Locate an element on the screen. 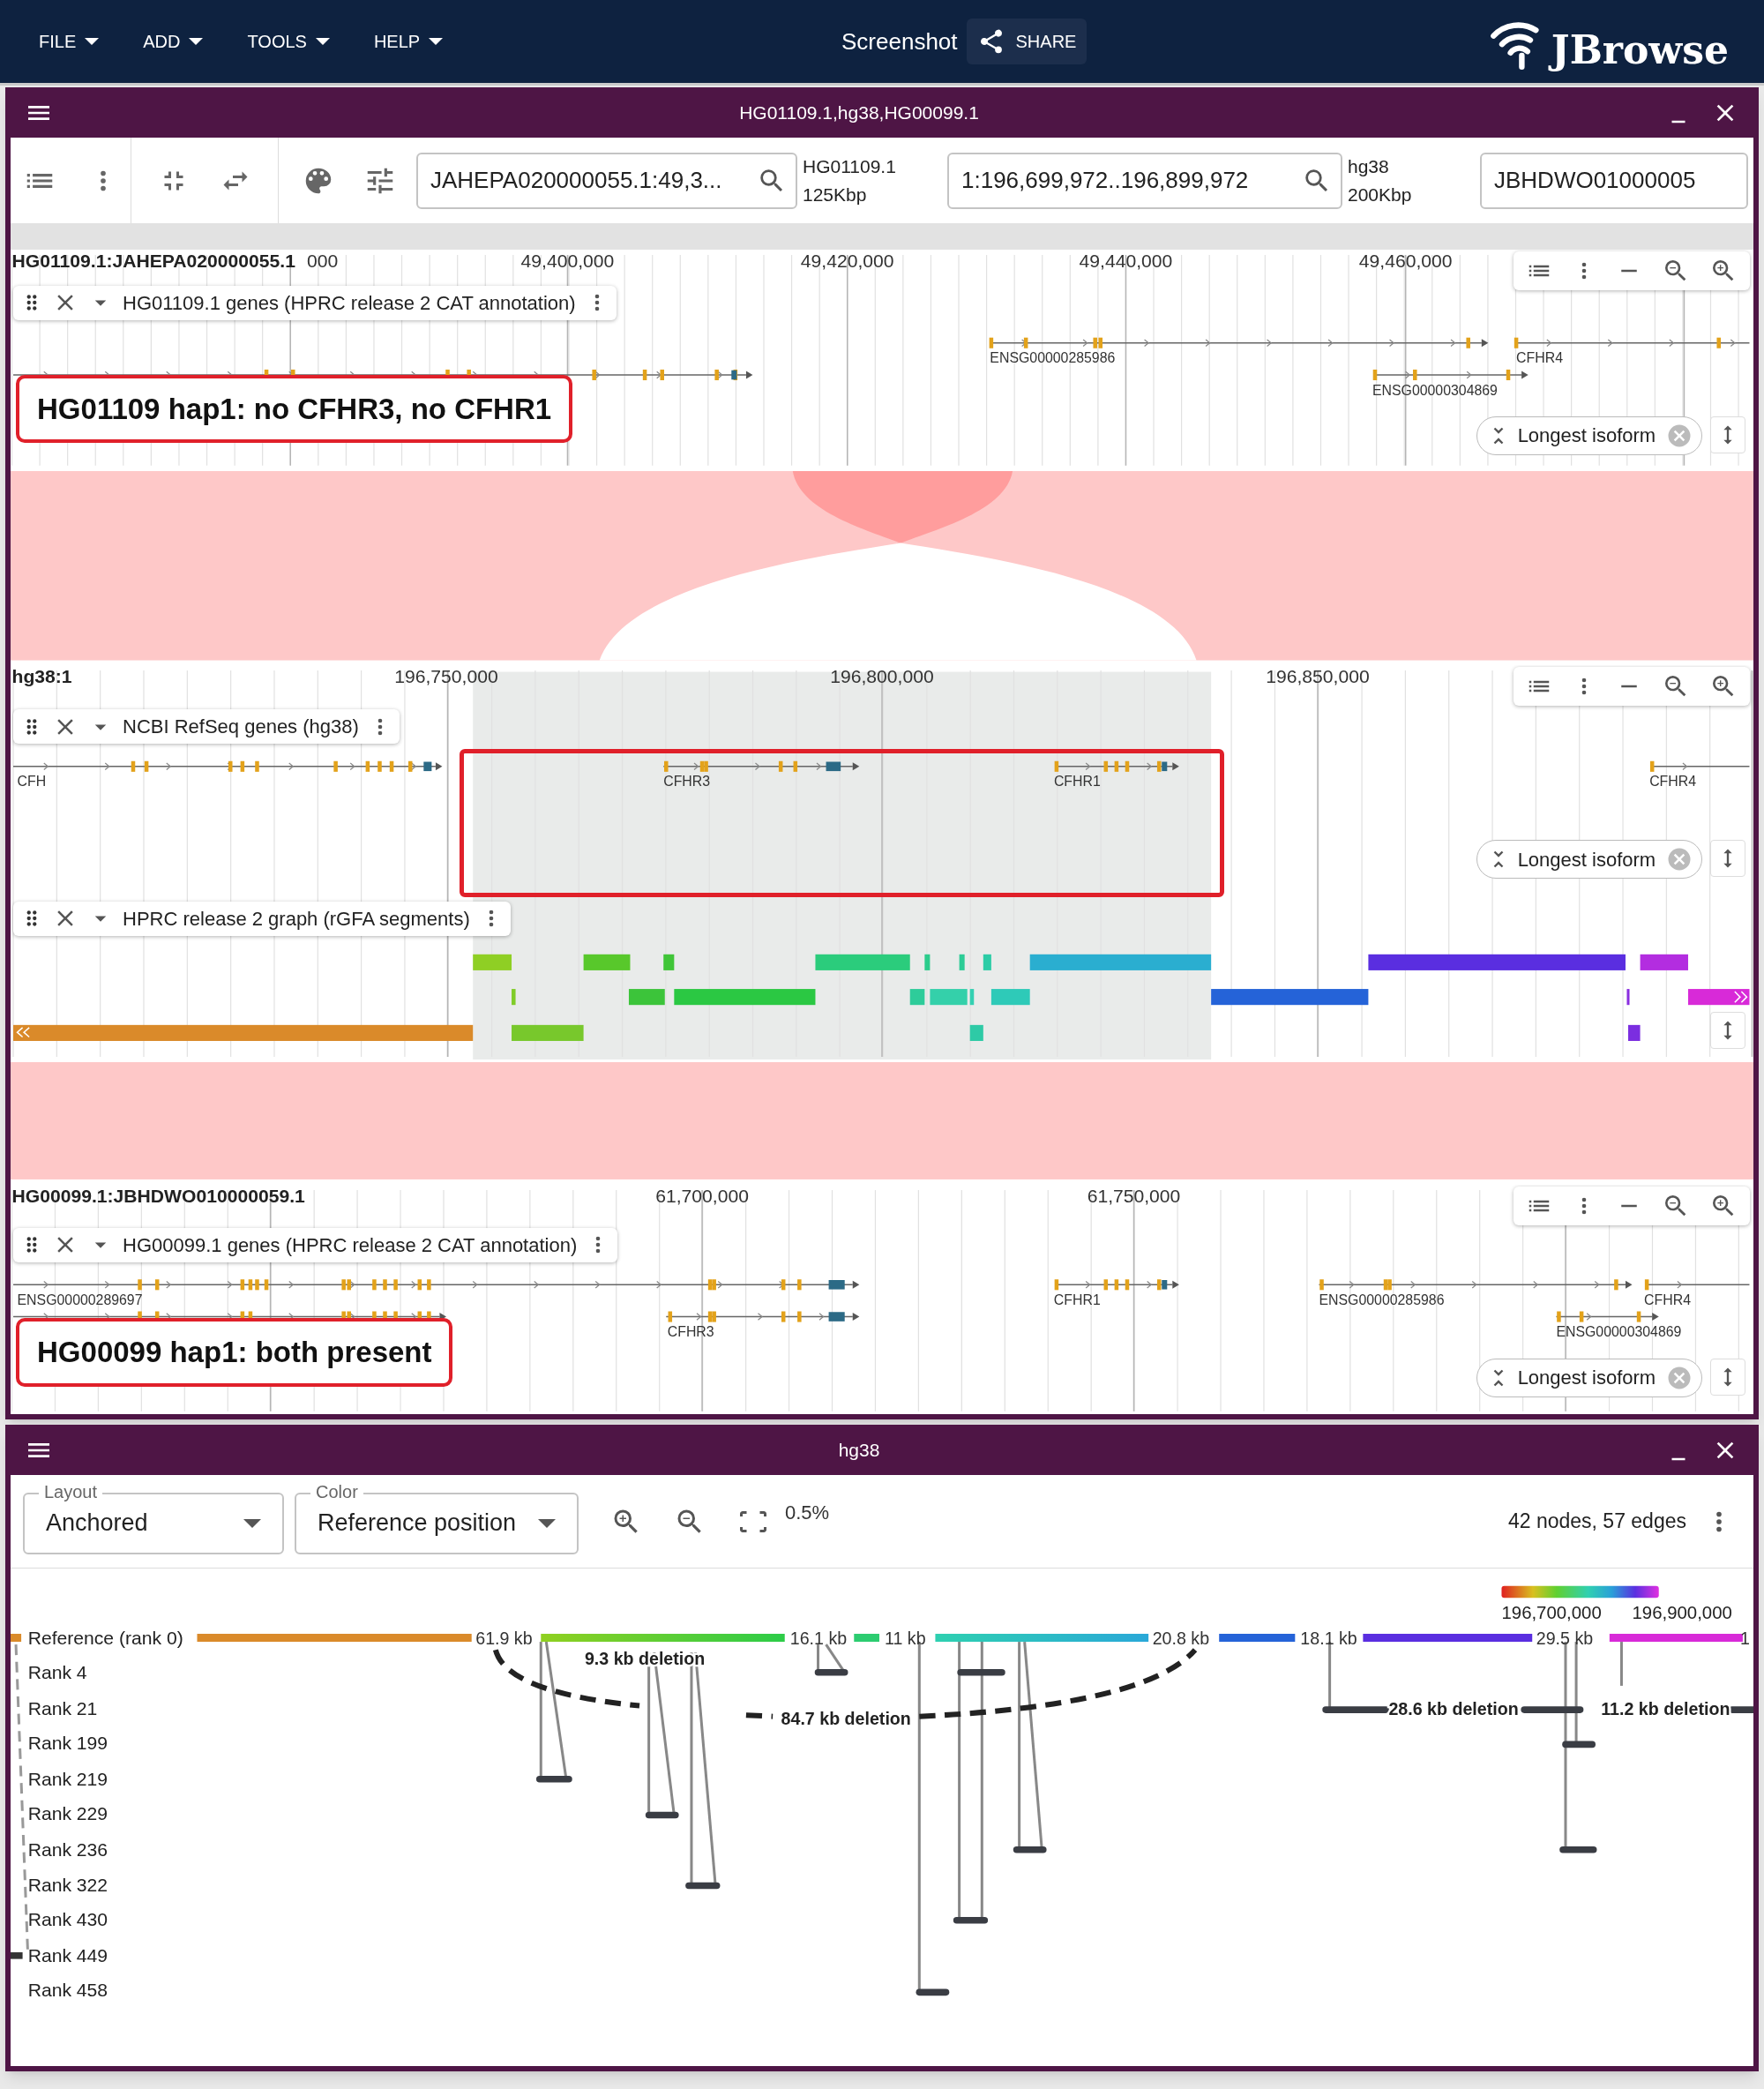  region-span: 200Kbp is located at coordinates (1380, 194).